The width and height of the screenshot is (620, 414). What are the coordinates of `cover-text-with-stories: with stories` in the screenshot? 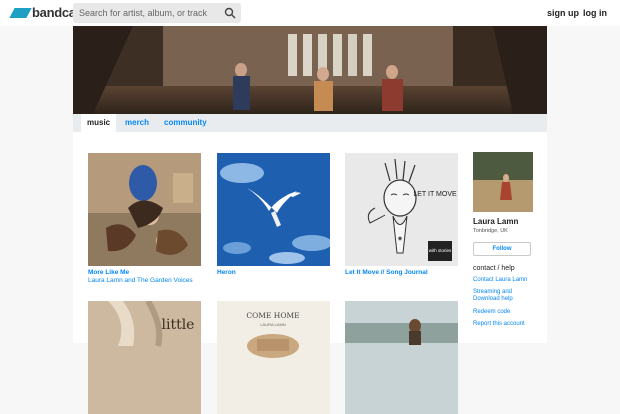 It's located at (440, 250).